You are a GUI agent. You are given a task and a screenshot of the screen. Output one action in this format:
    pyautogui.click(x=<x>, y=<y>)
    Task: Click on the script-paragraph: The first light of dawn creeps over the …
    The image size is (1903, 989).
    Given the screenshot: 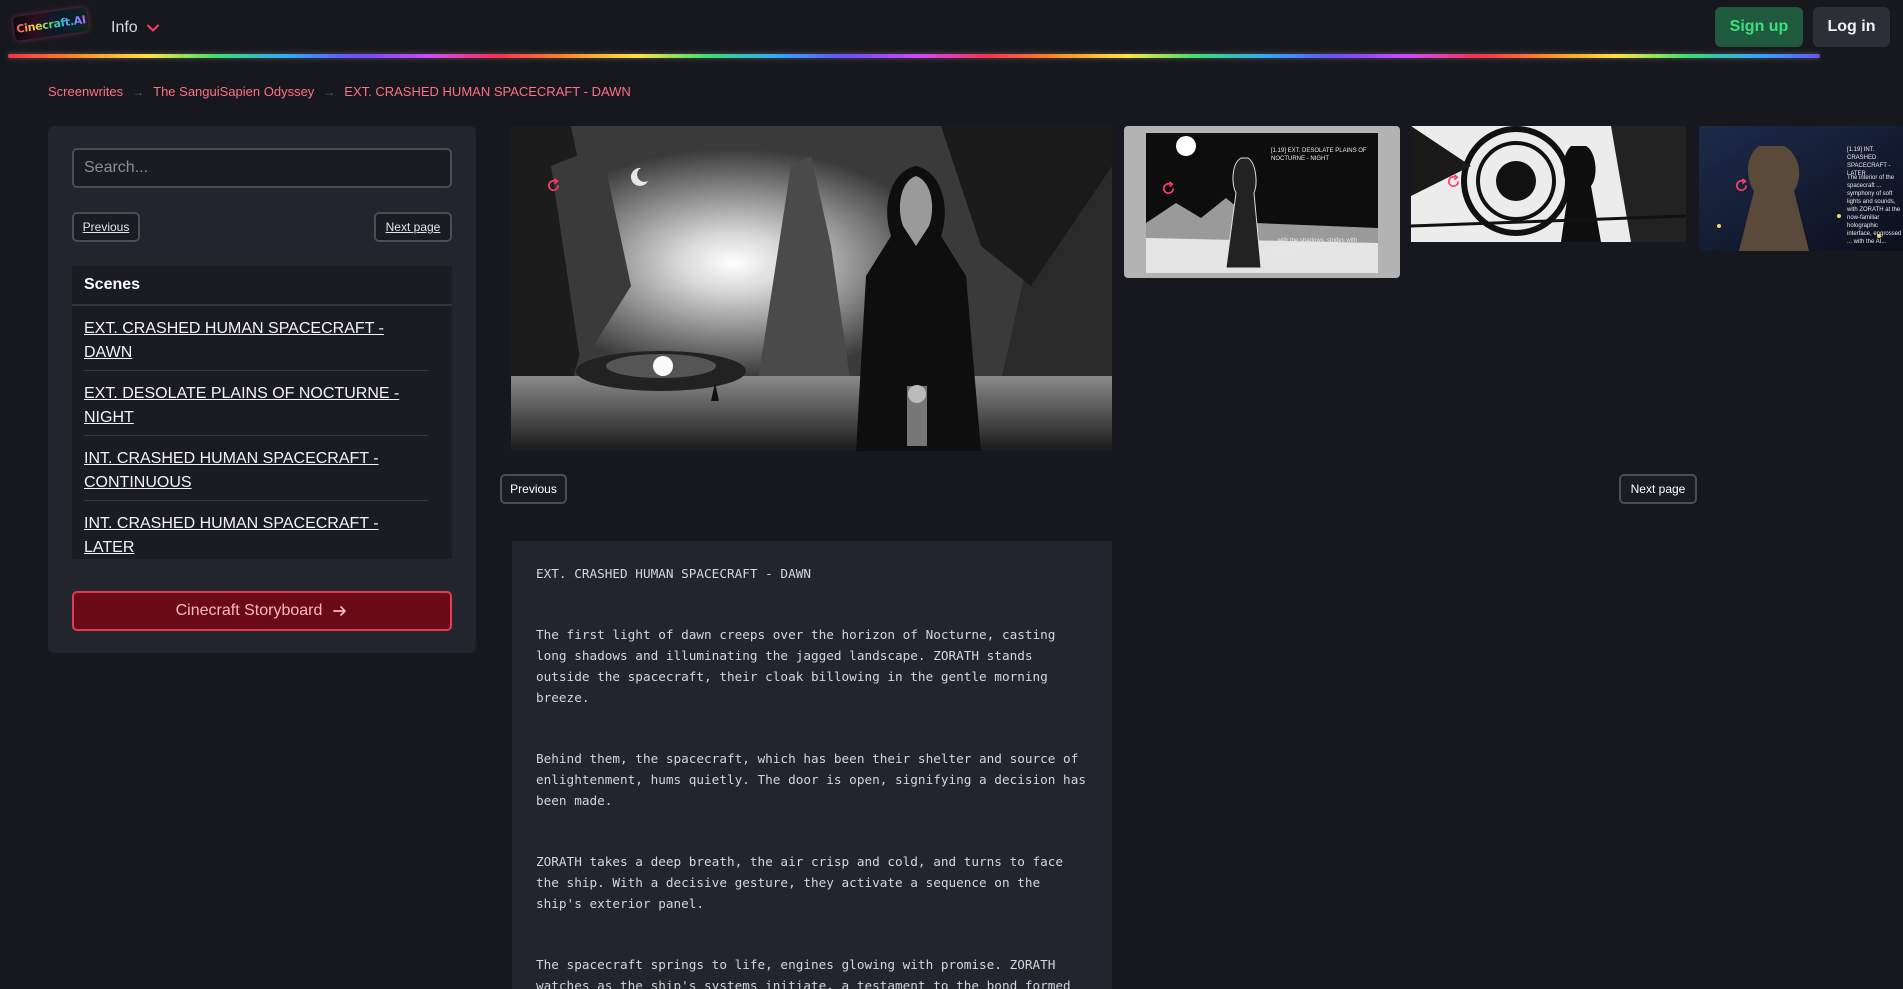 What is the action you would take?
    pyautogui.click(x=796, y=666)
    